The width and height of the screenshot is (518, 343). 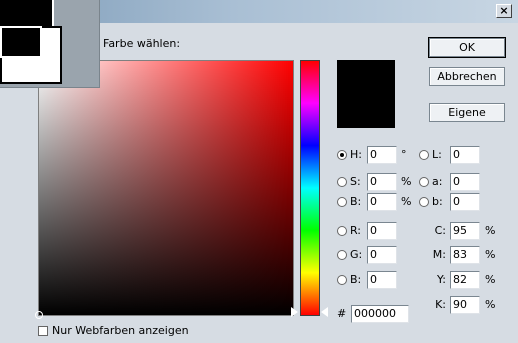 What do you see at coordinates (439, 254) in the screenshot?
I see `label-m: M:` at bounding box center [439, 254].